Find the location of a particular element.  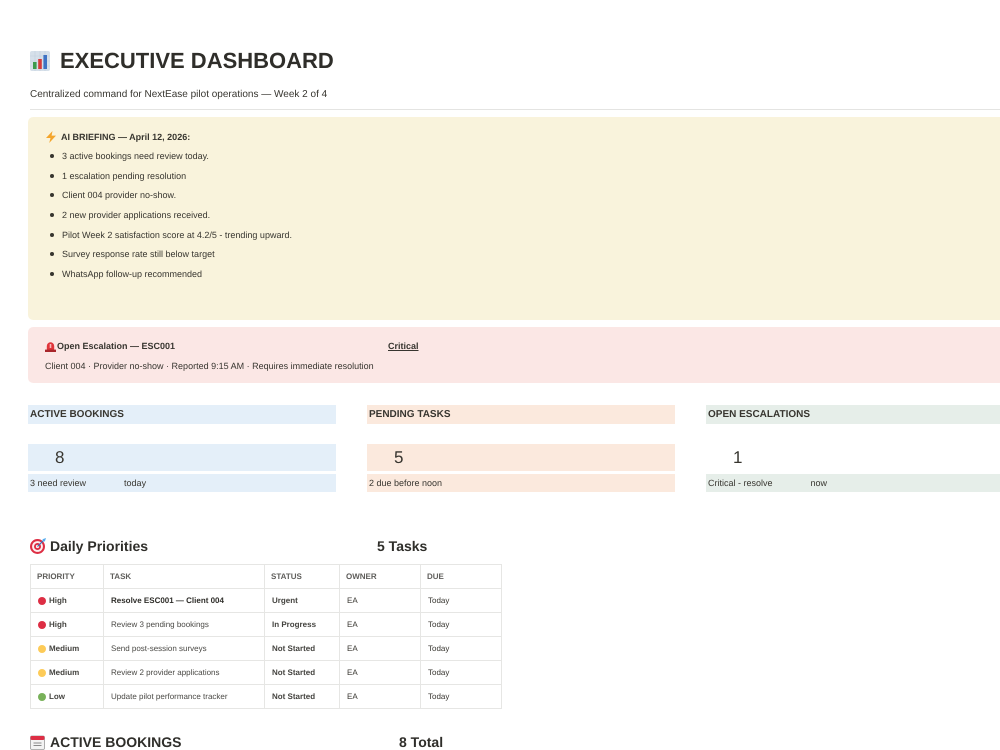

page-subtitle: Centralized command for NextEase pilot operations — Week 2 of 4 is located at coordinates (178, 95).